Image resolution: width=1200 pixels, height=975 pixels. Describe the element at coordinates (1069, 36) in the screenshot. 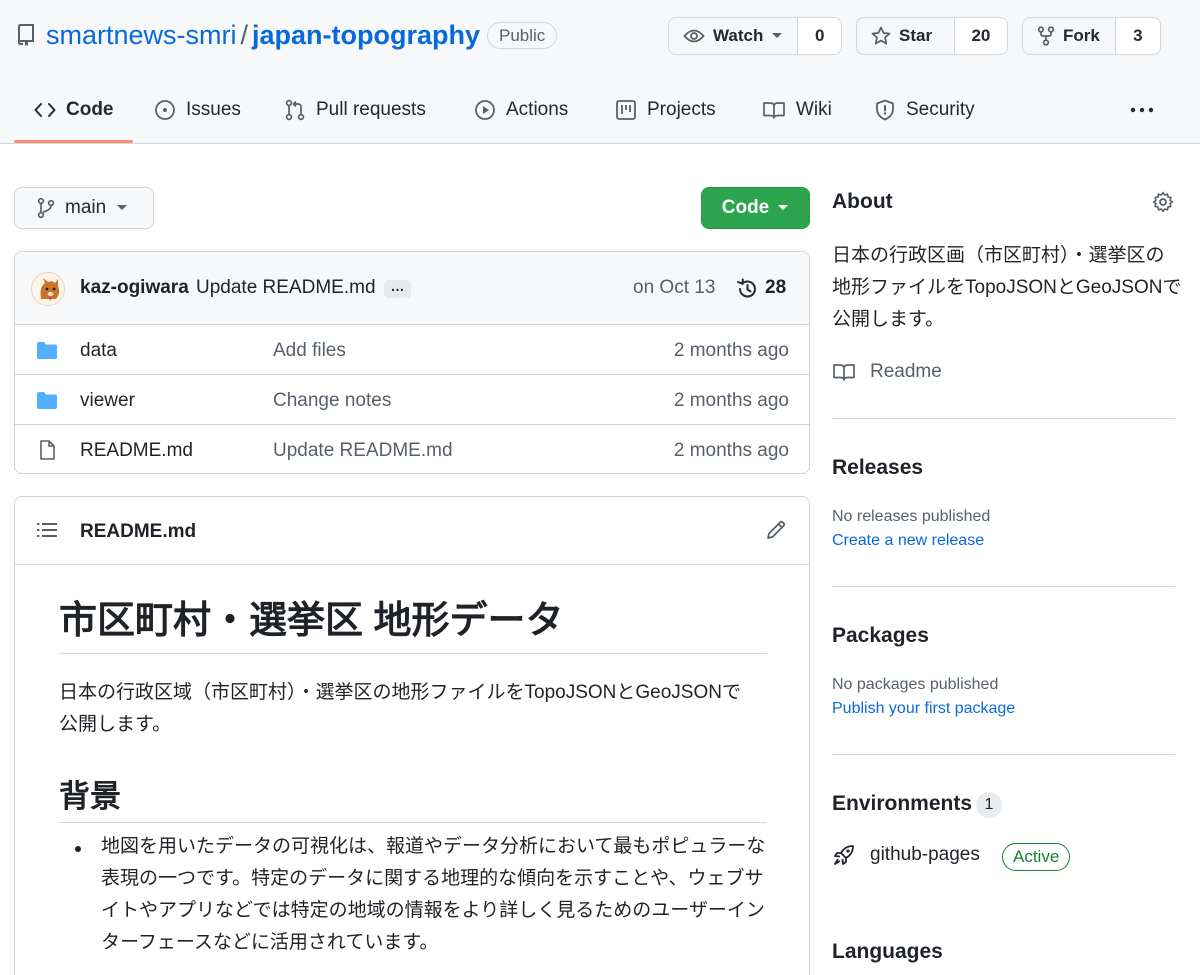

I see `fork-button: Fork` at that location.